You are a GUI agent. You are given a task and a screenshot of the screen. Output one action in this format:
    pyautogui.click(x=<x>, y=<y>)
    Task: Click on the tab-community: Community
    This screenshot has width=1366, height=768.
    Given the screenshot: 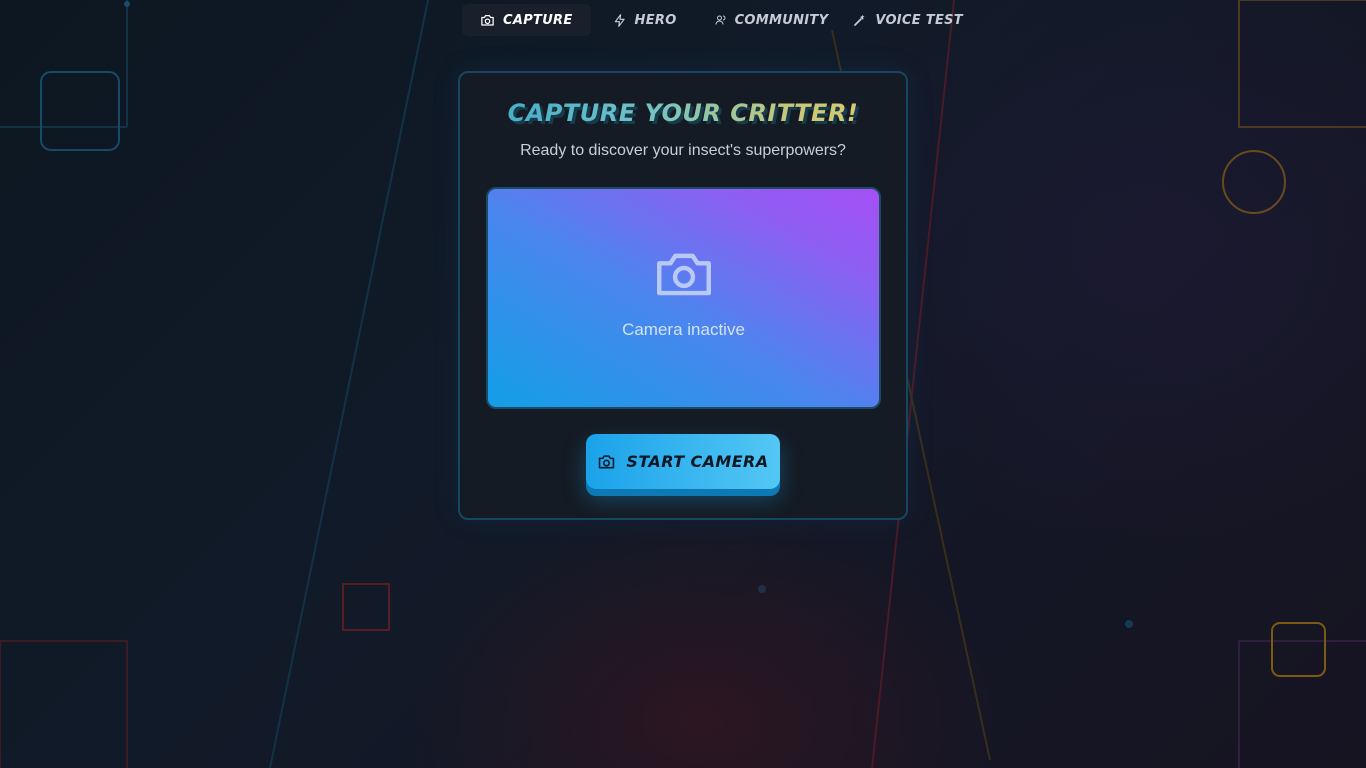 What is the action you would take?
    pyautogui.click(x=769, y=20)
    